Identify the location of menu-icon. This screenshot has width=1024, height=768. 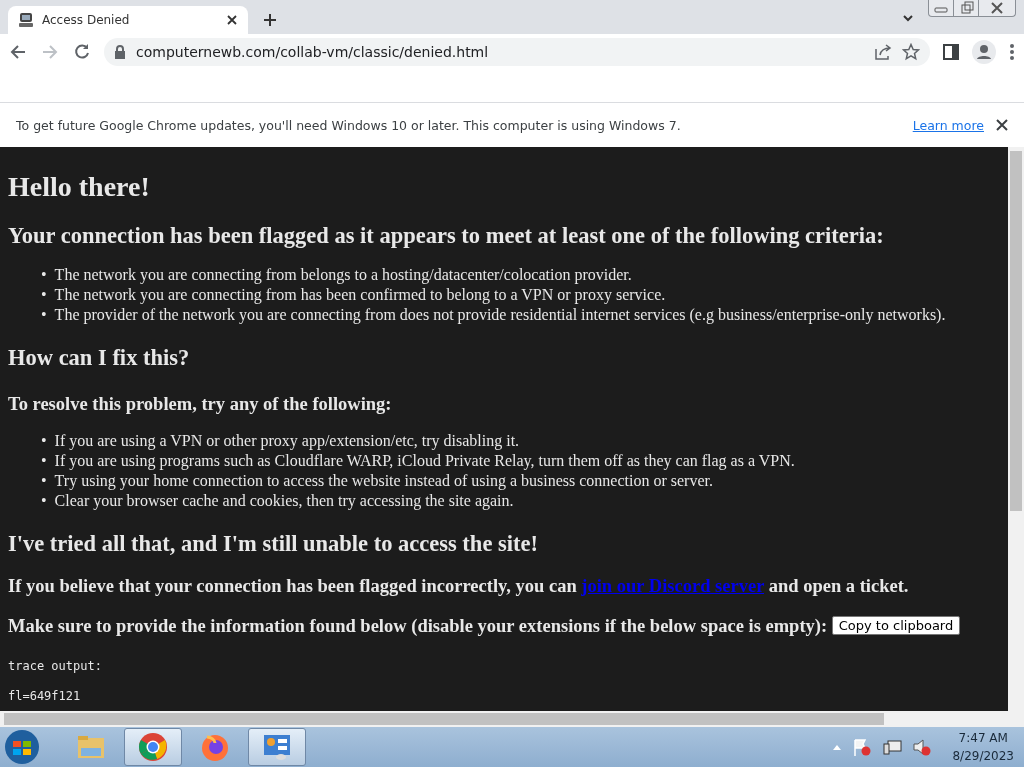
(1012, 52).